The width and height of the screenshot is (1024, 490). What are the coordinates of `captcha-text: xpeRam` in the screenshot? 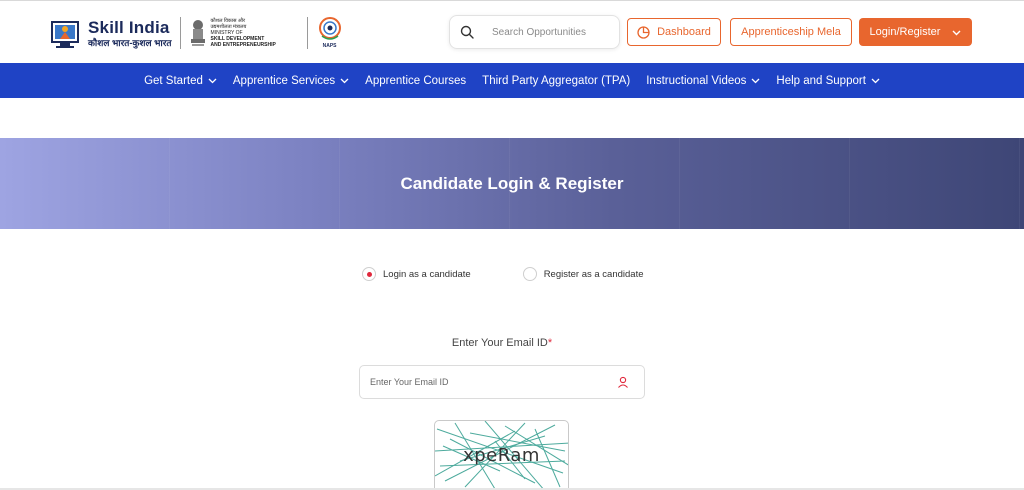 It's located at (501, 455).